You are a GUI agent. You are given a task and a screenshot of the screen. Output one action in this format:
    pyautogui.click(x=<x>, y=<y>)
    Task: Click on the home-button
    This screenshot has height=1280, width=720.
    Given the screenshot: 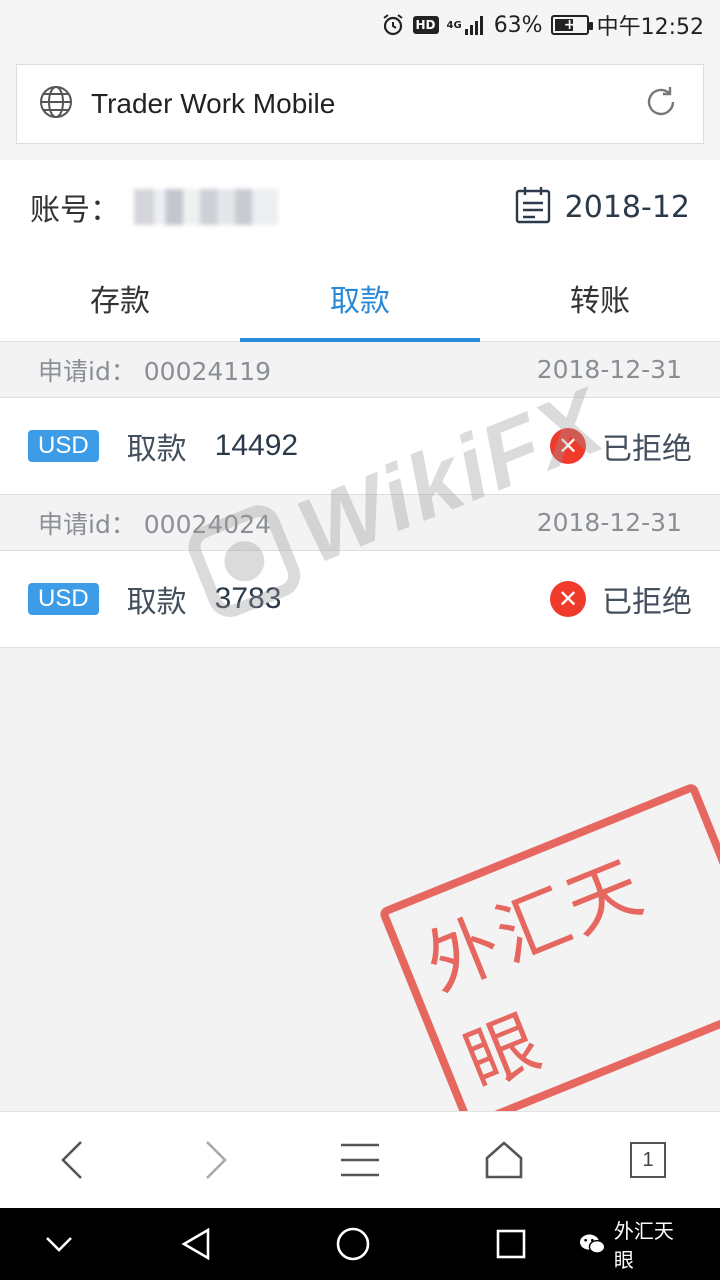 What is the action you would take?
    pyautogui.click(x=504, y=1160)
    